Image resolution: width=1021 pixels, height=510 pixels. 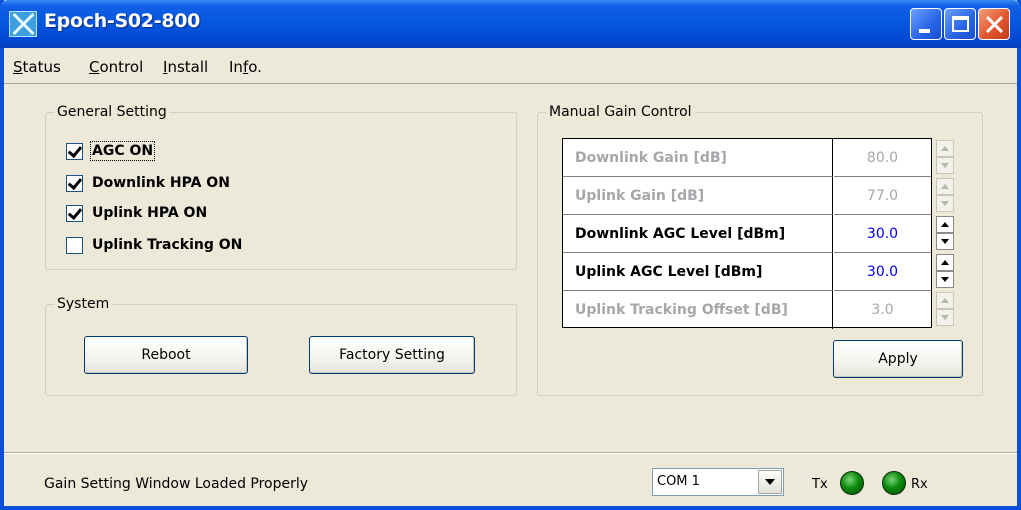 I want to click on manual-gain-title: Manual Gain Control, so click(x=620, y=112).